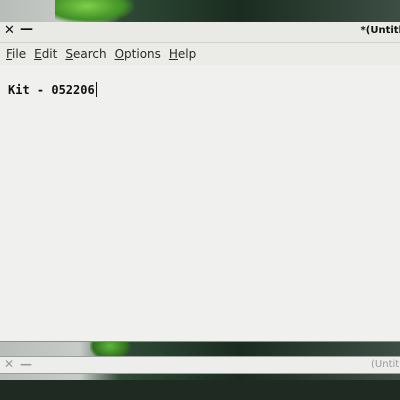 The image size is (400, 400). I want to click on menu-file: File, so click(16, 54).